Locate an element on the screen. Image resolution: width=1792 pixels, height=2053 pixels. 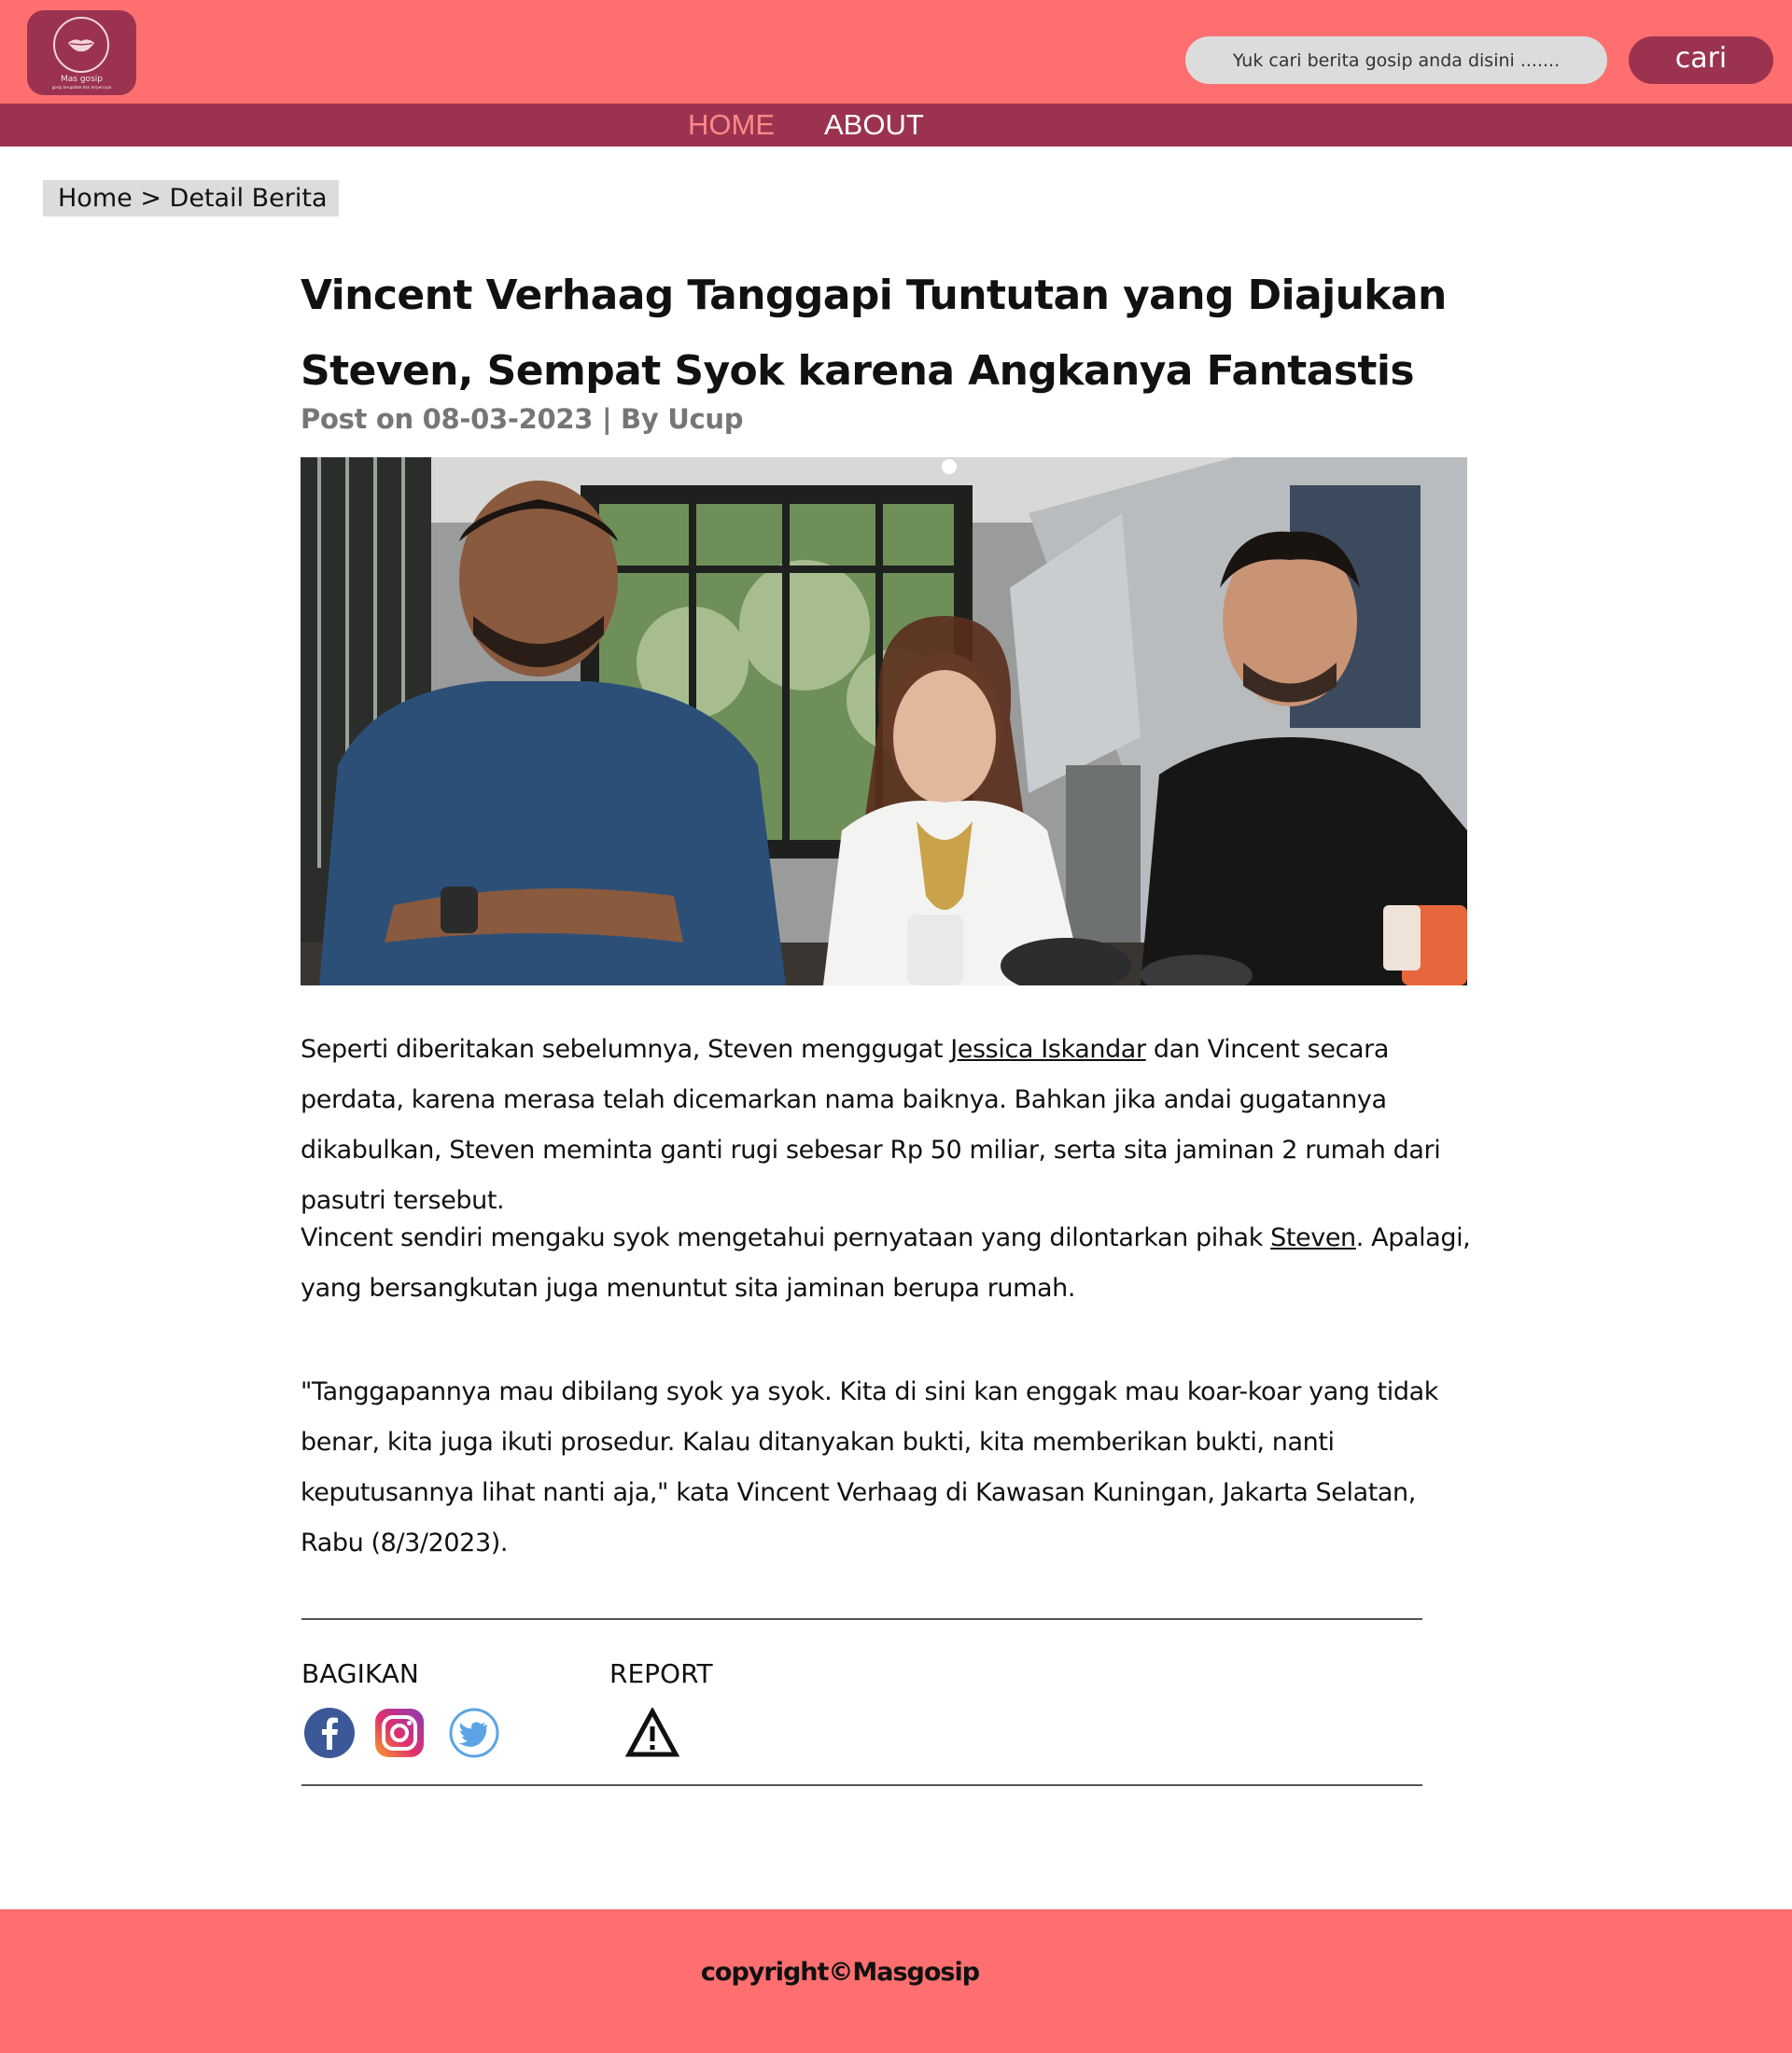
article-meta: Post on 08-03-2023 | By Ucup is located at coordinates (522, 419).